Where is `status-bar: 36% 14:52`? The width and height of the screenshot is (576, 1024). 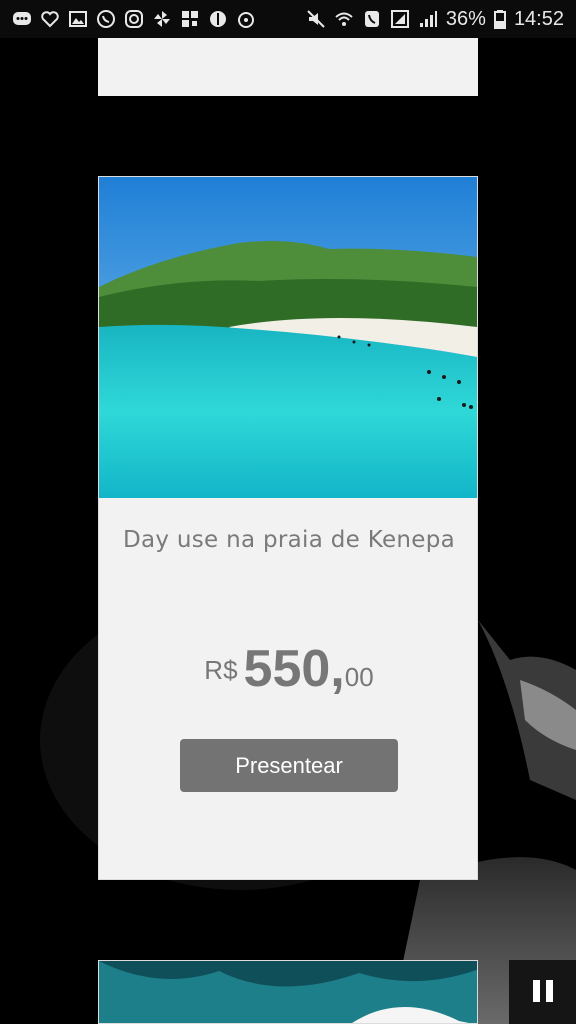
status-bar: 36% 14:52 is located at coordinates (288, 19).